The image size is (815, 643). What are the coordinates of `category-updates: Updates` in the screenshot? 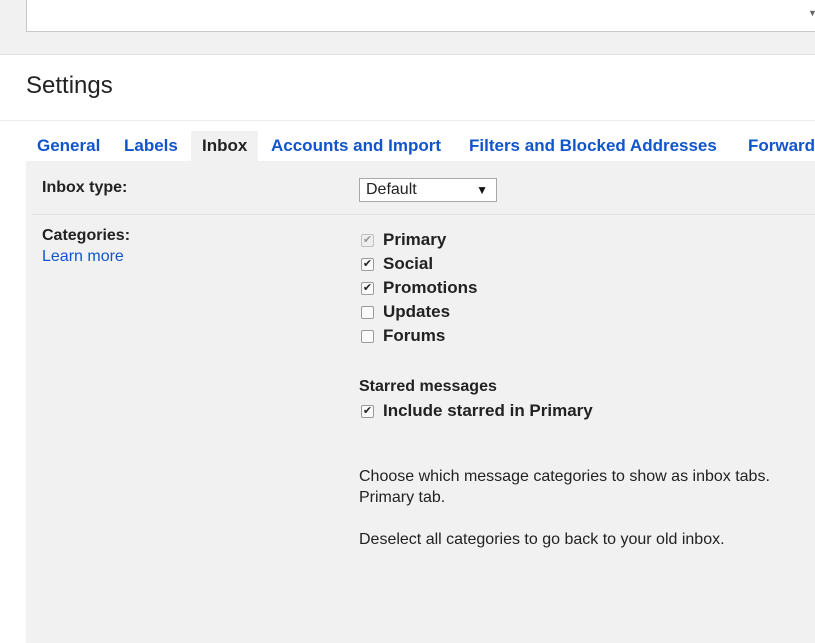 It's located at (405, 312).